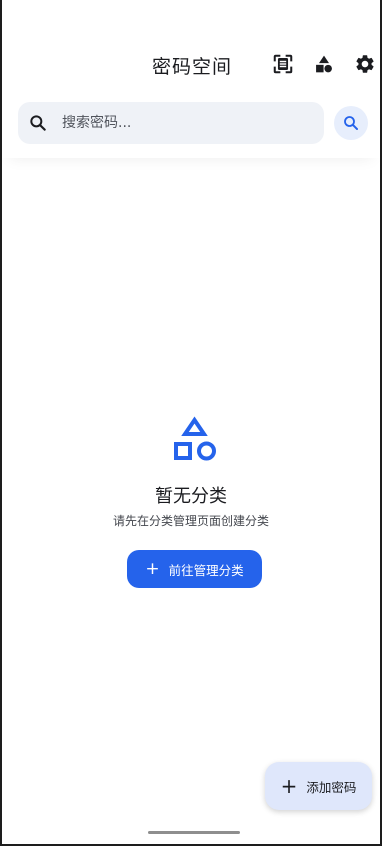  I want to click on settings-icon, so click(365, 64).